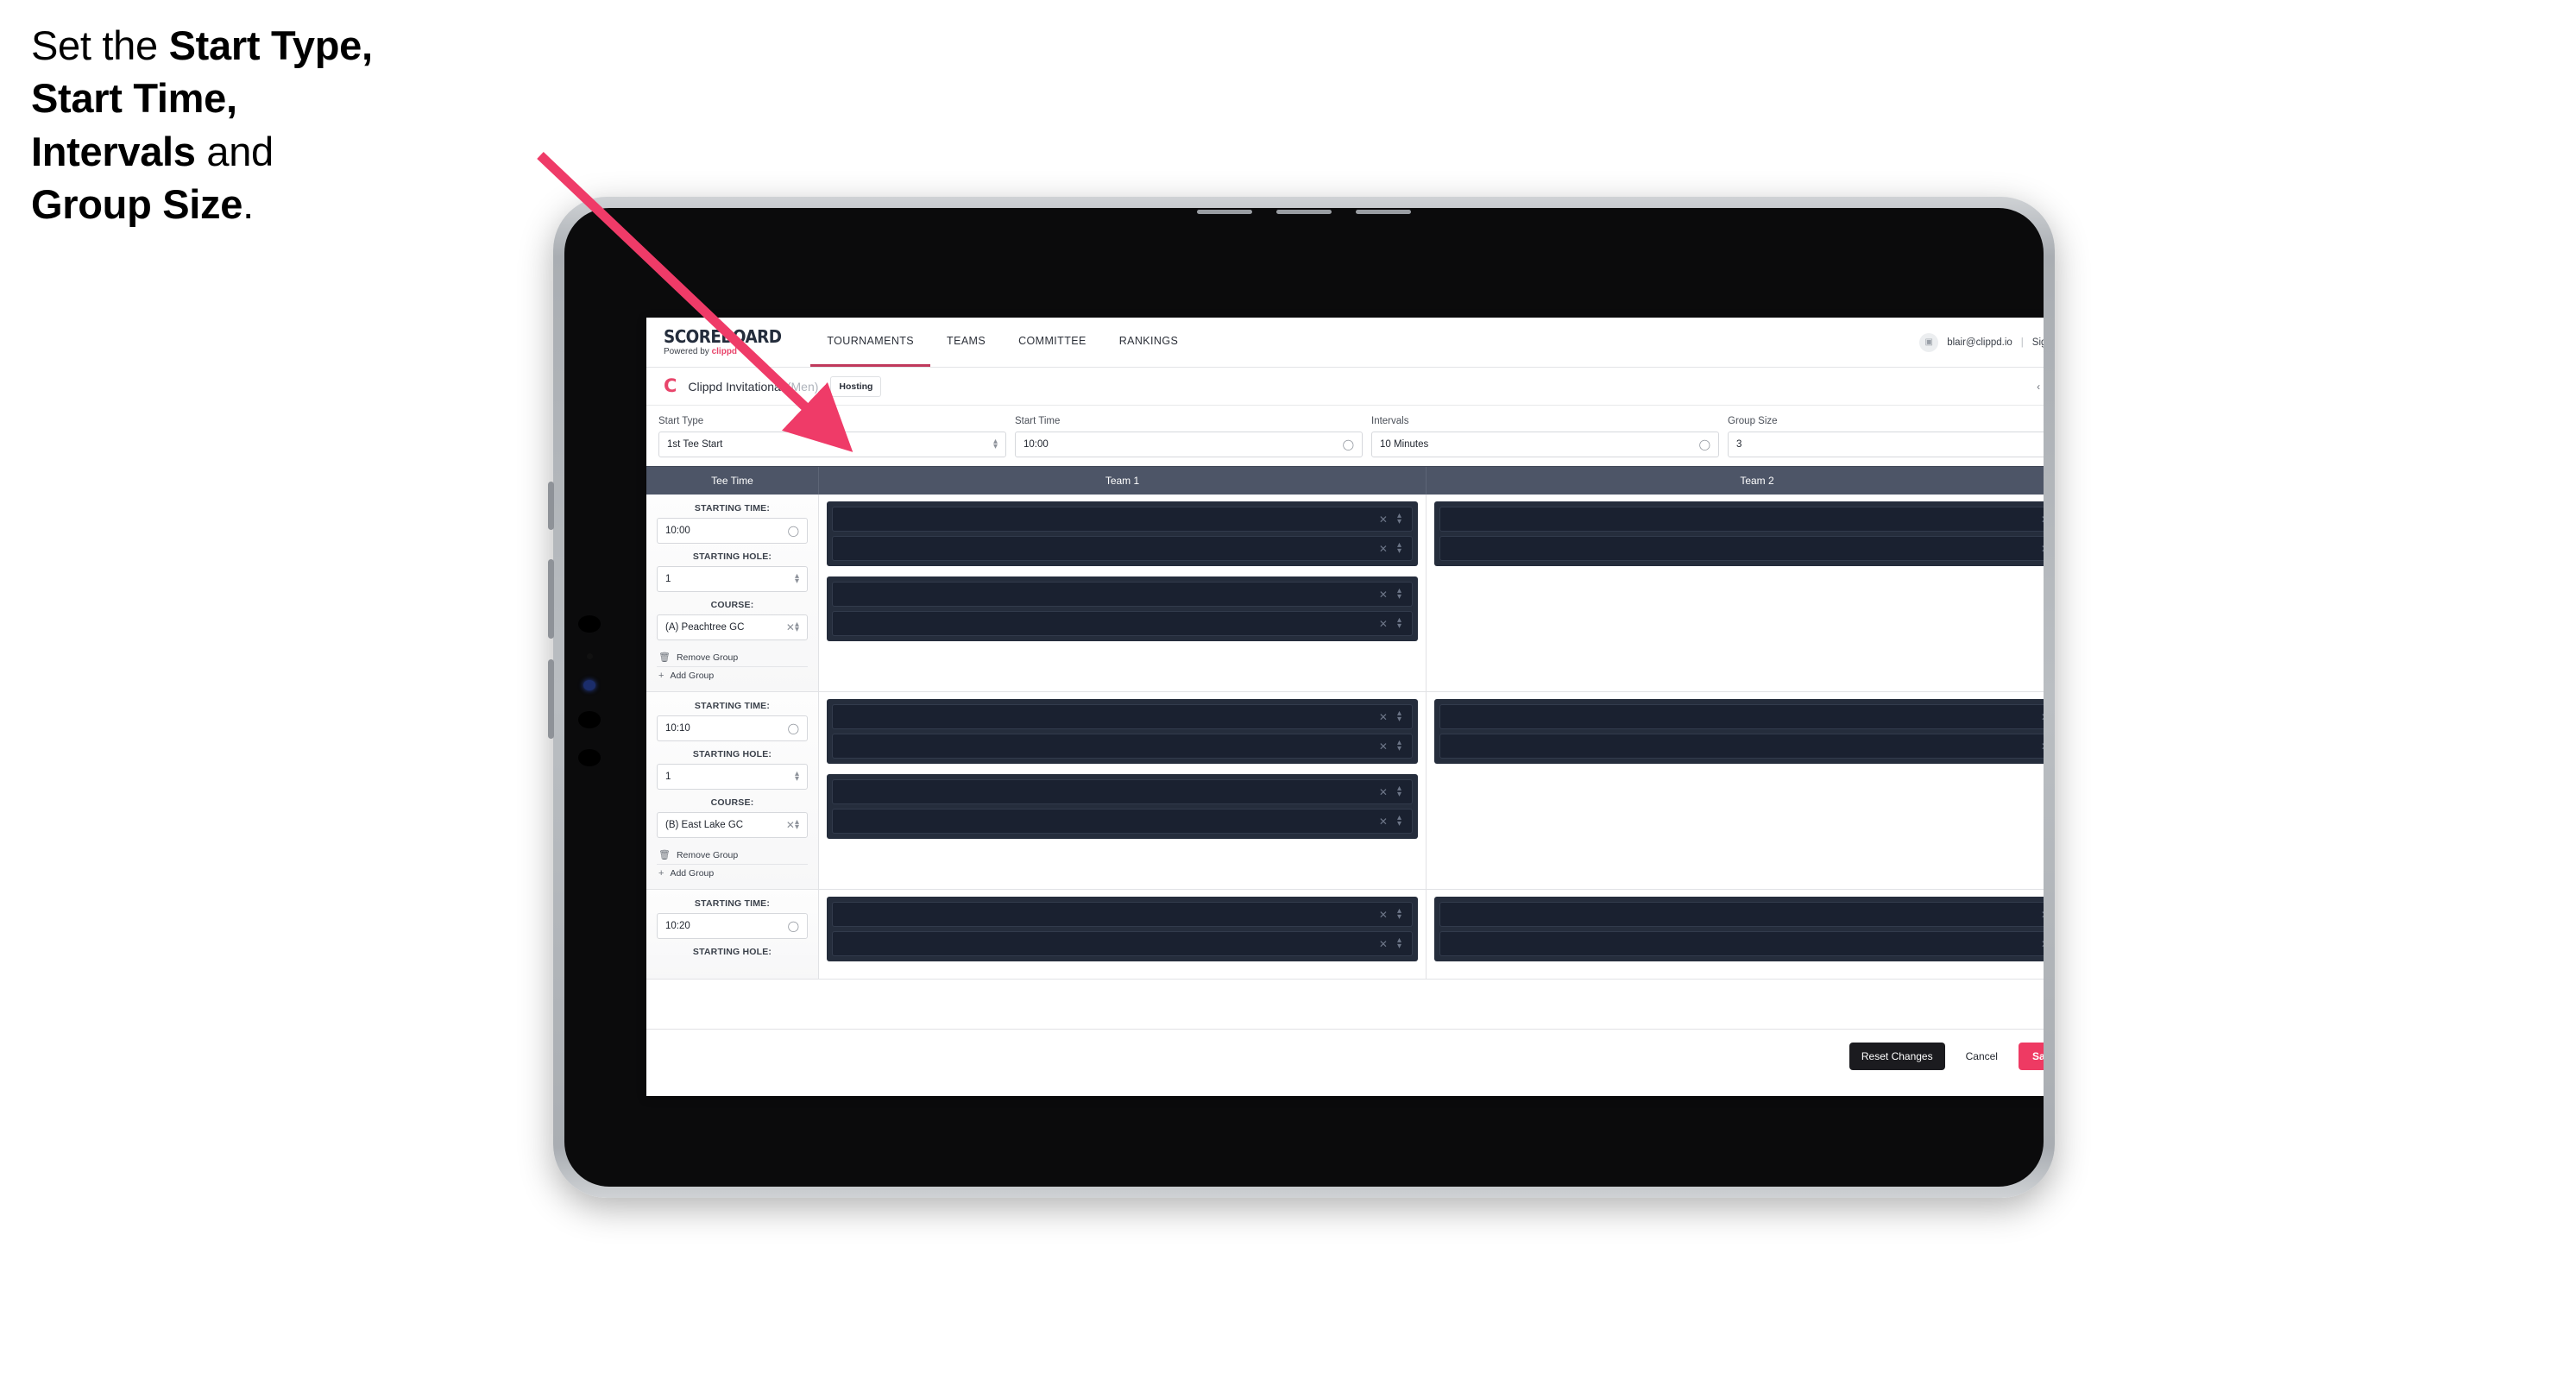 This screenshot has width=2576, height=1386. I want to click on plus-icon: +, so click(661, 874).